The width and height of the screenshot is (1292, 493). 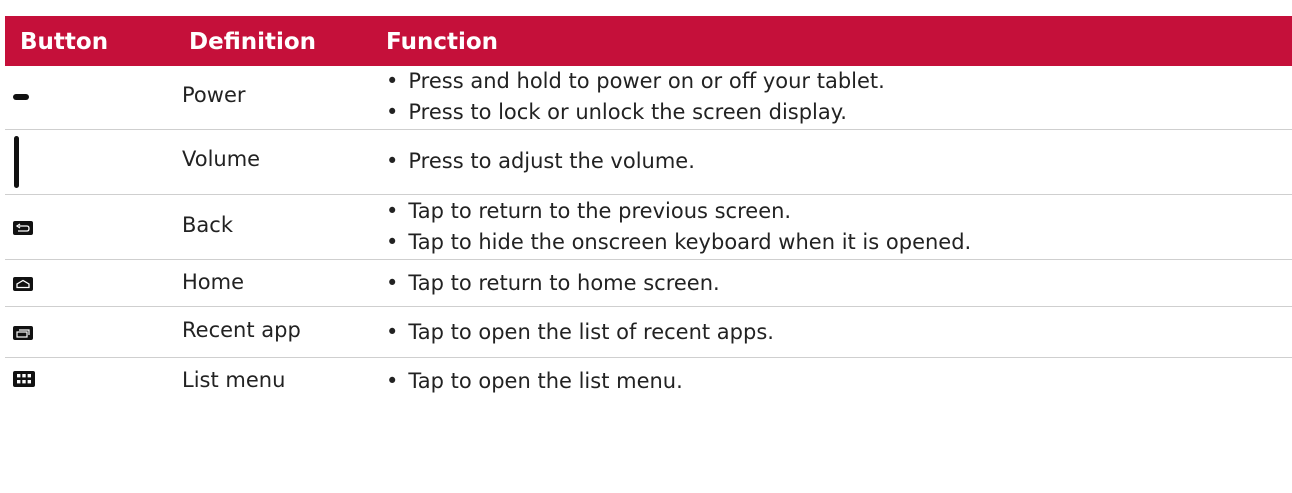 What do you see at coordinates (23, 285) in the screenshot?
I see `home-icon` at bounding box center [23, 285].